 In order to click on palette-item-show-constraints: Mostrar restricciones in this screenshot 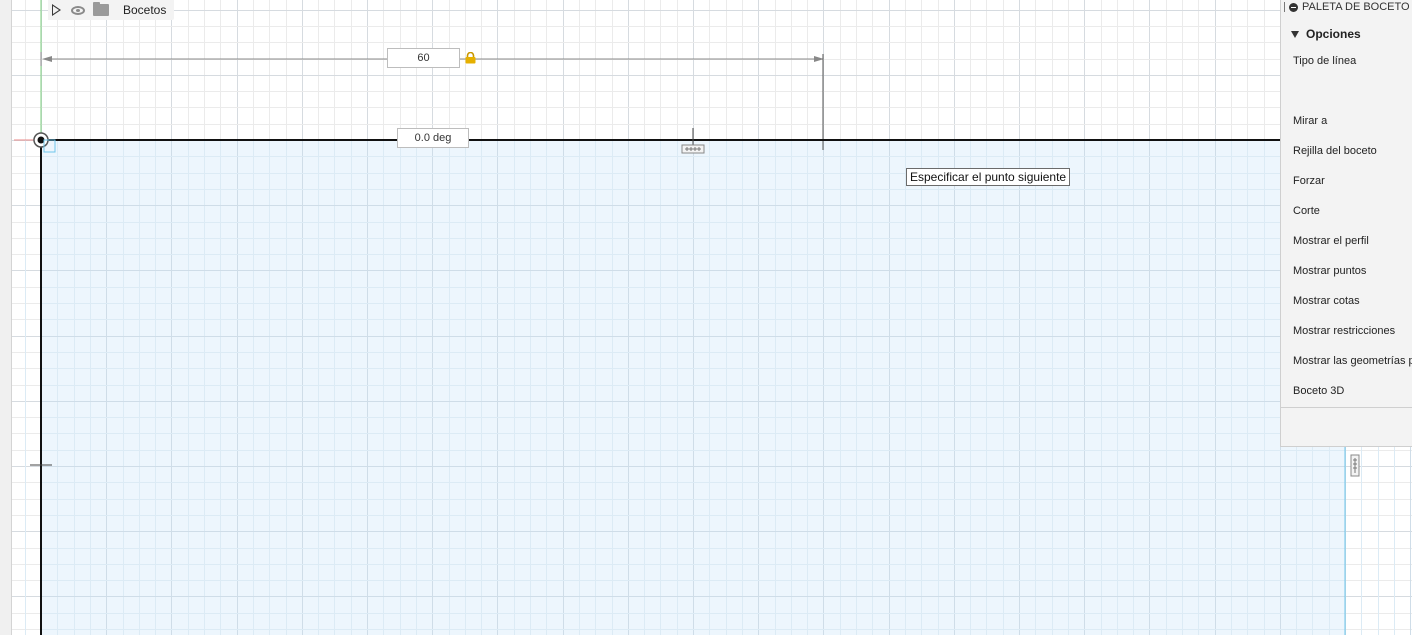, I will do `click(1346, 331)`.